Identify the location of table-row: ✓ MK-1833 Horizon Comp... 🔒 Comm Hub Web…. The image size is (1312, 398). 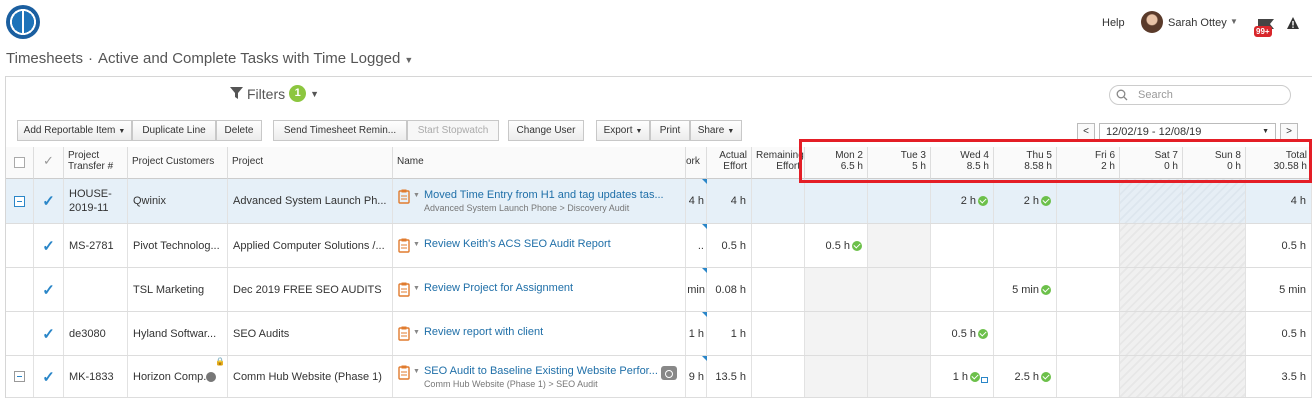
(659, 377).